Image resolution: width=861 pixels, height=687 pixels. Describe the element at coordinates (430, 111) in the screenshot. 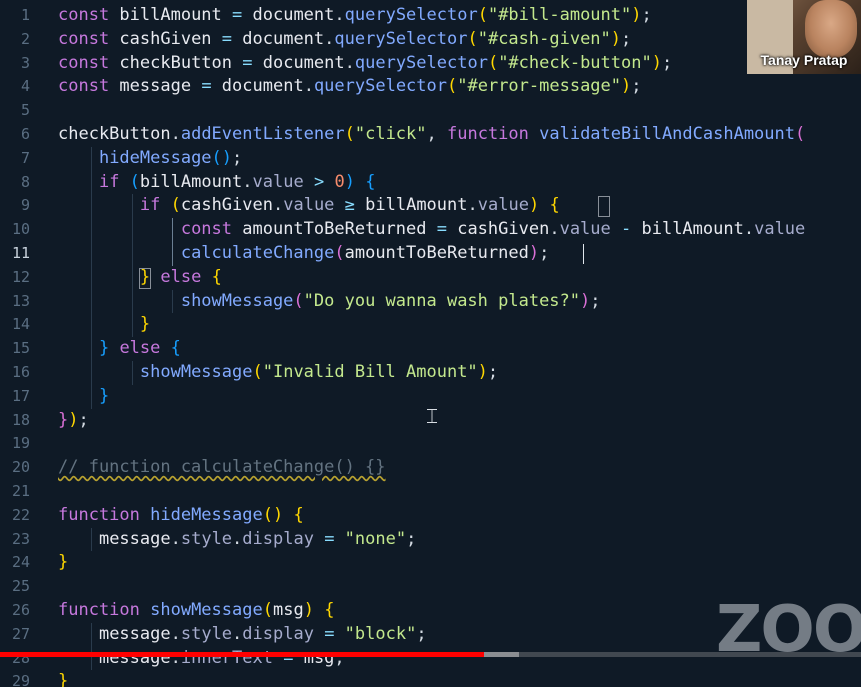

I see `code-line: 5` at that location.